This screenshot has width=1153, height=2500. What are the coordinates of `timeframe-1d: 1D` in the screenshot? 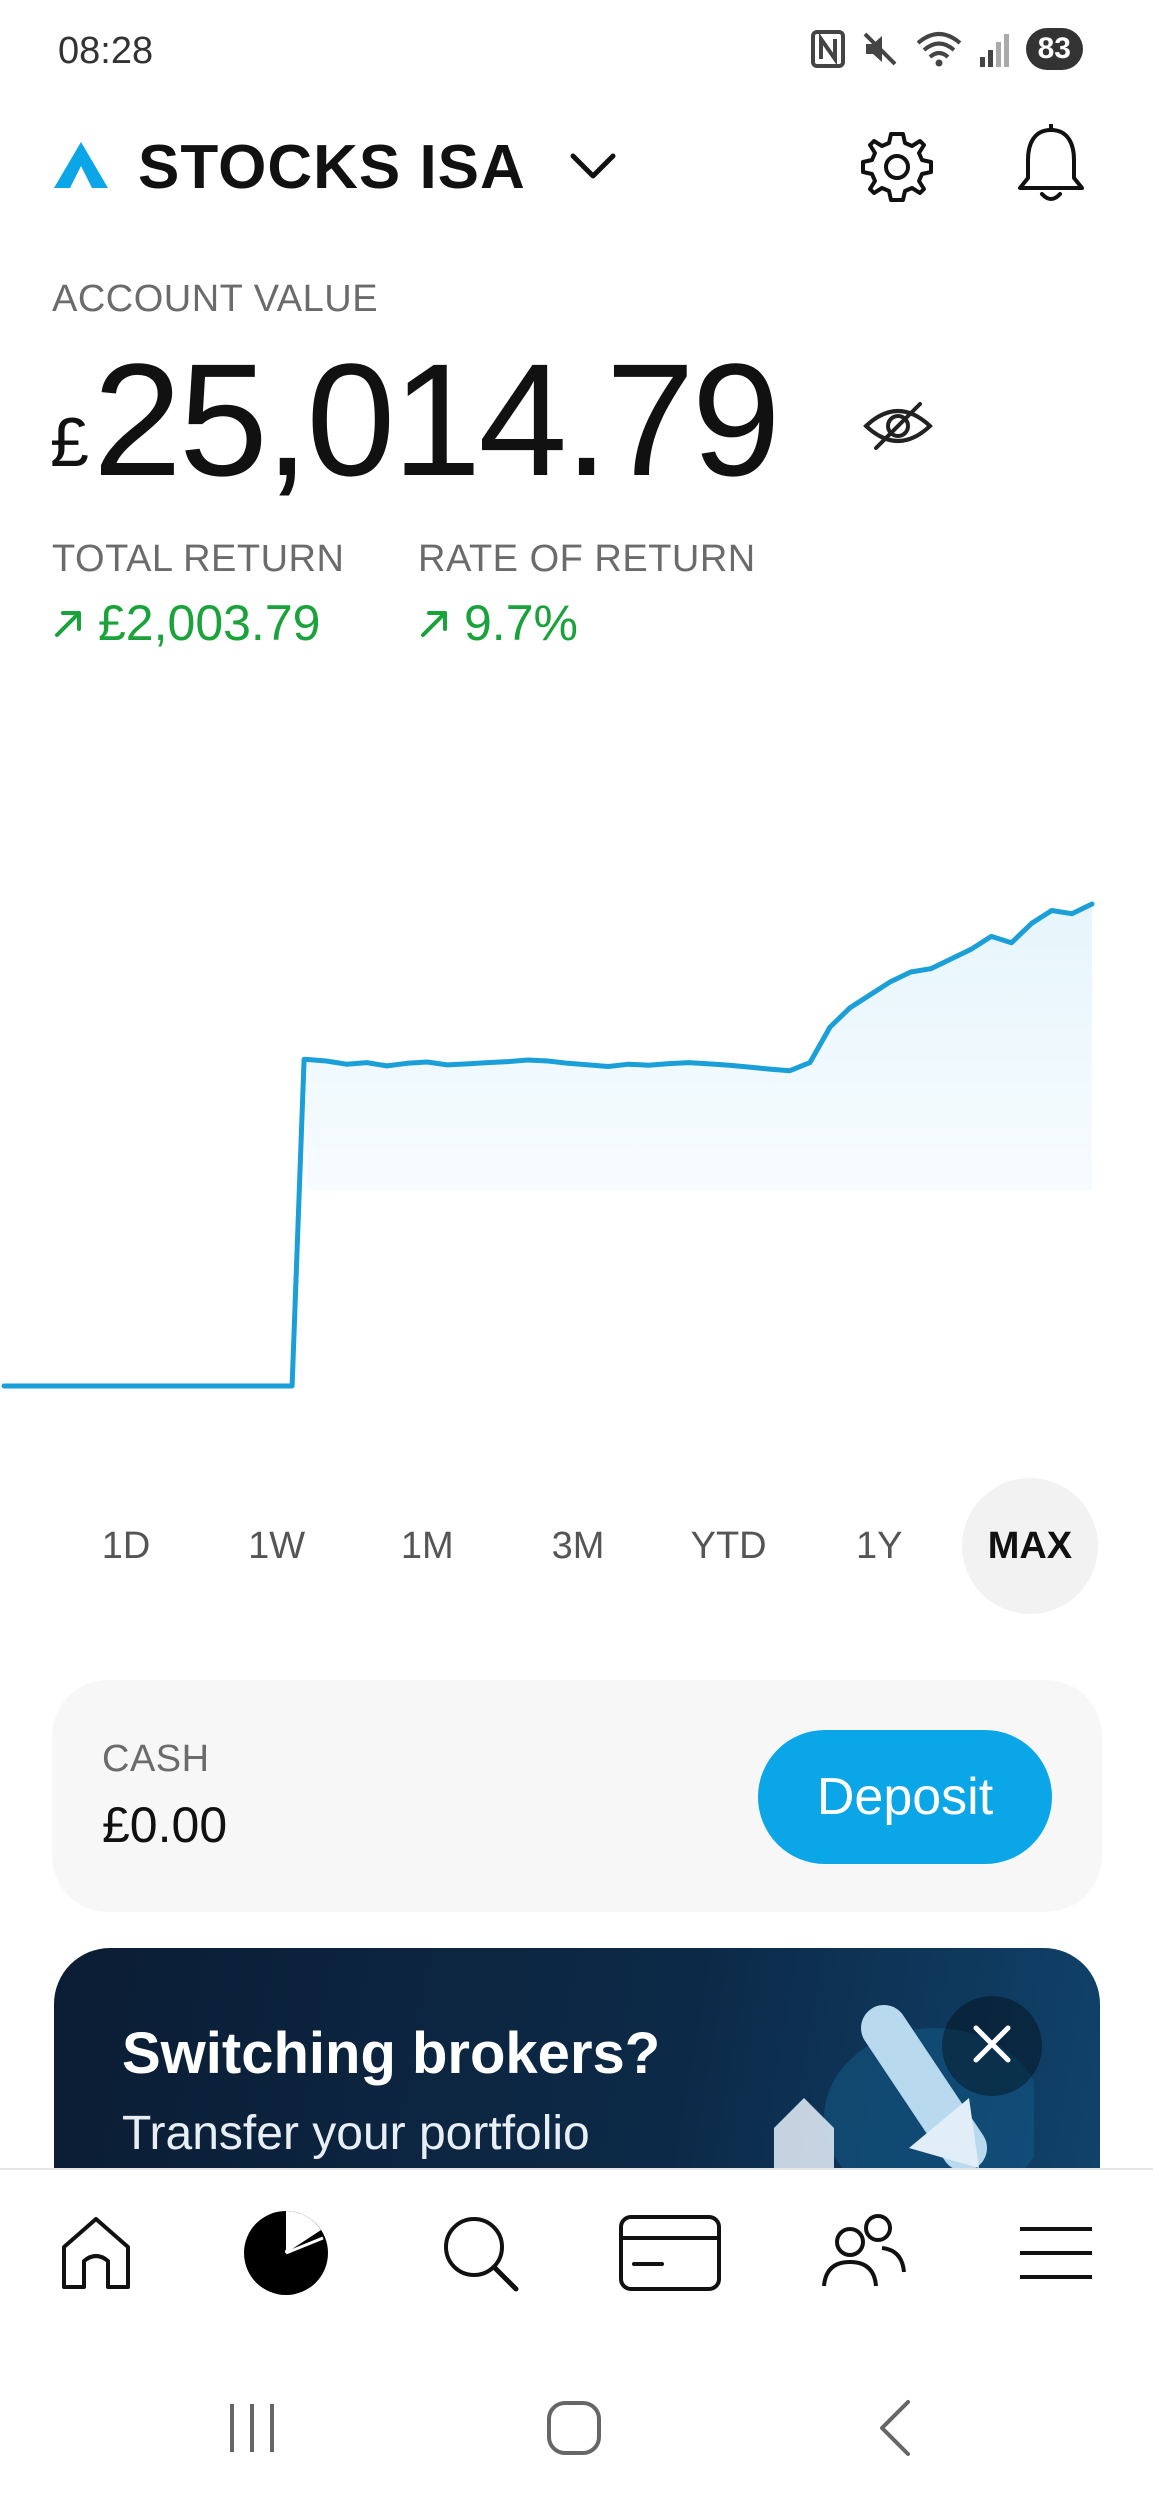 It's located at (126, 1546).